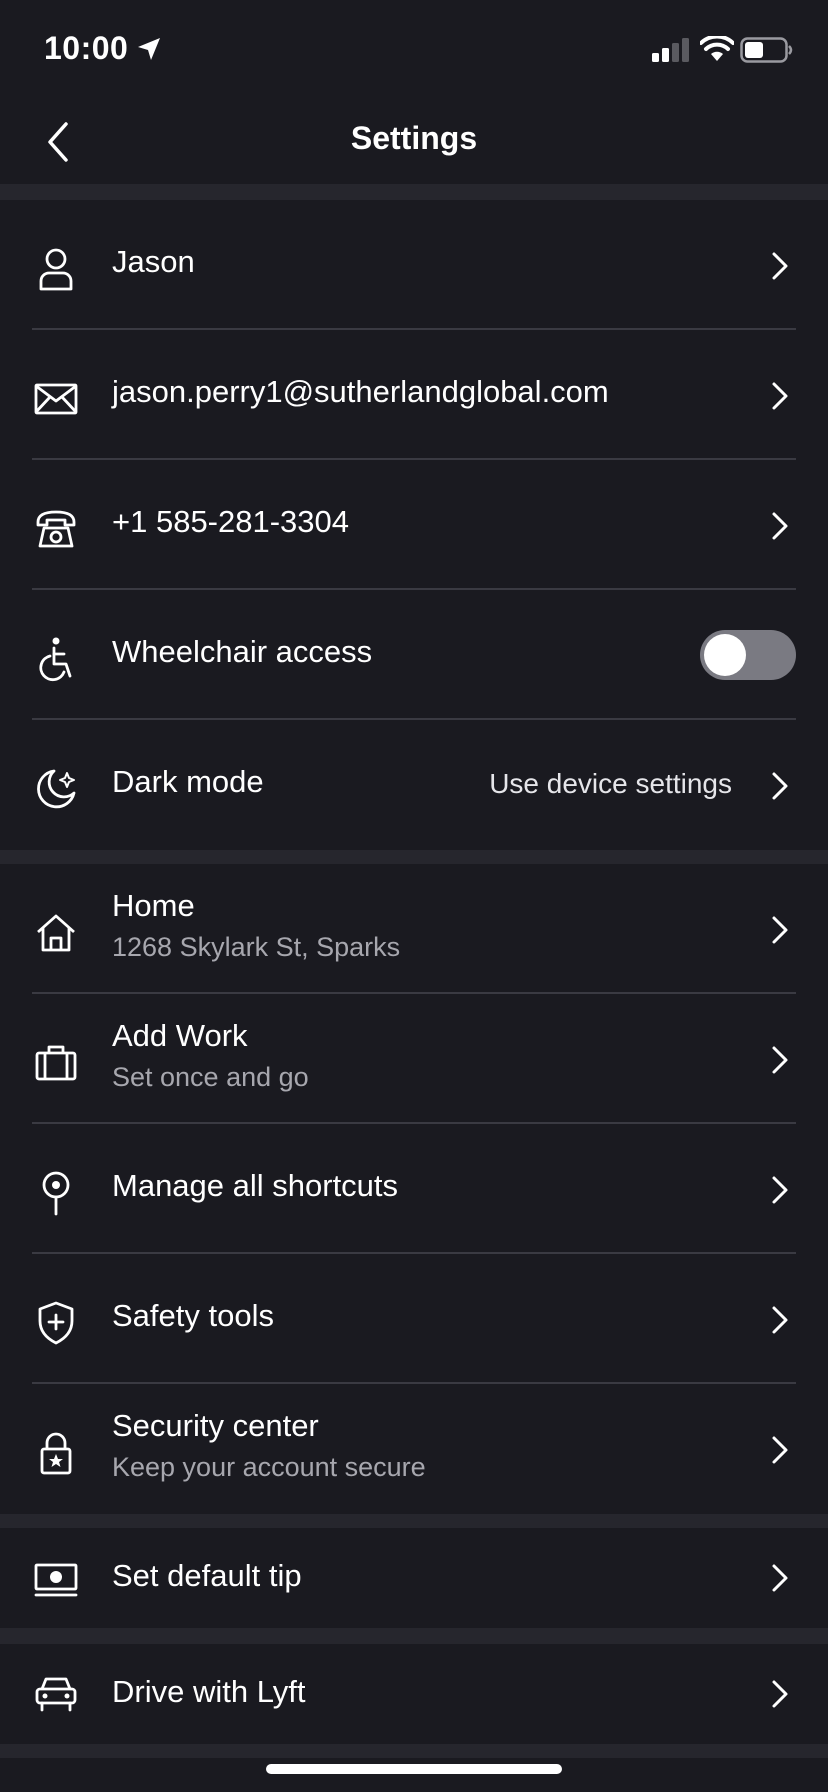 The image size is (828, 1792). I want to click on cellular-signal-icon, so click(671, 50).